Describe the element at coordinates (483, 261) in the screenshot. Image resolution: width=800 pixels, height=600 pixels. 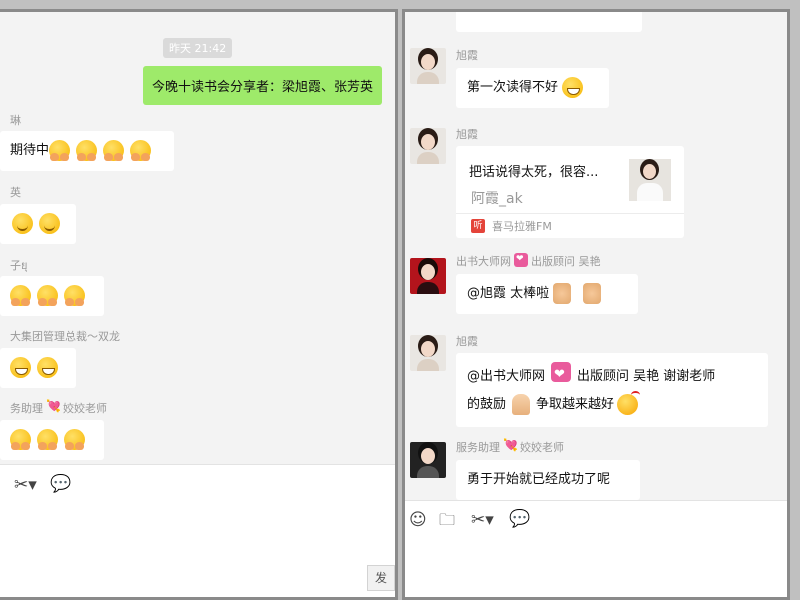
I see `sender-name-prefix: 出书大师网` at that location.